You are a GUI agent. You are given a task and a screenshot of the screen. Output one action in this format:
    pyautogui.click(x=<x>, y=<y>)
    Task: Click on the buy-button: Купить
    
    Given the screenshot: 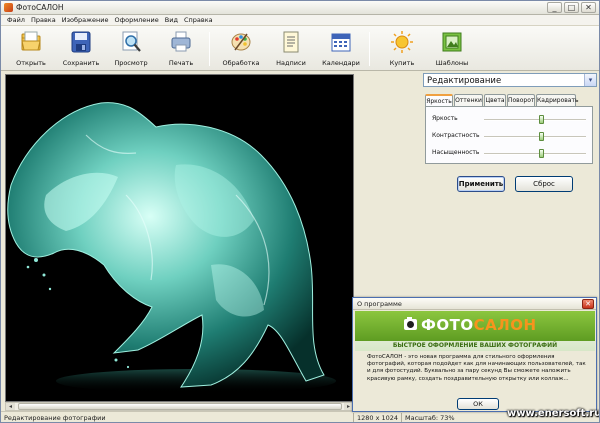 What is the action you would take?
    pyautogui.click(x=402, y=49)
    